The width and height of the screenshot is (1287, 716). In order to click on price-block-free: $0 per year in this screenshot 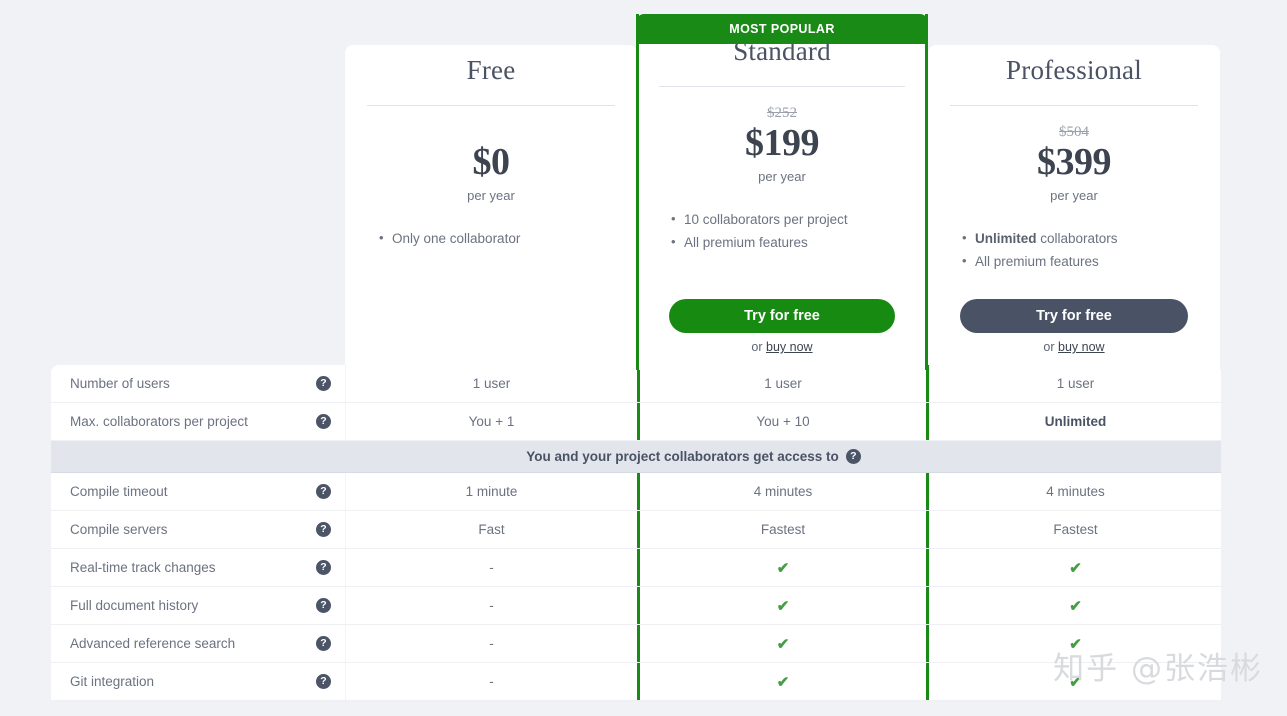, I will do `click(491, 154)`.